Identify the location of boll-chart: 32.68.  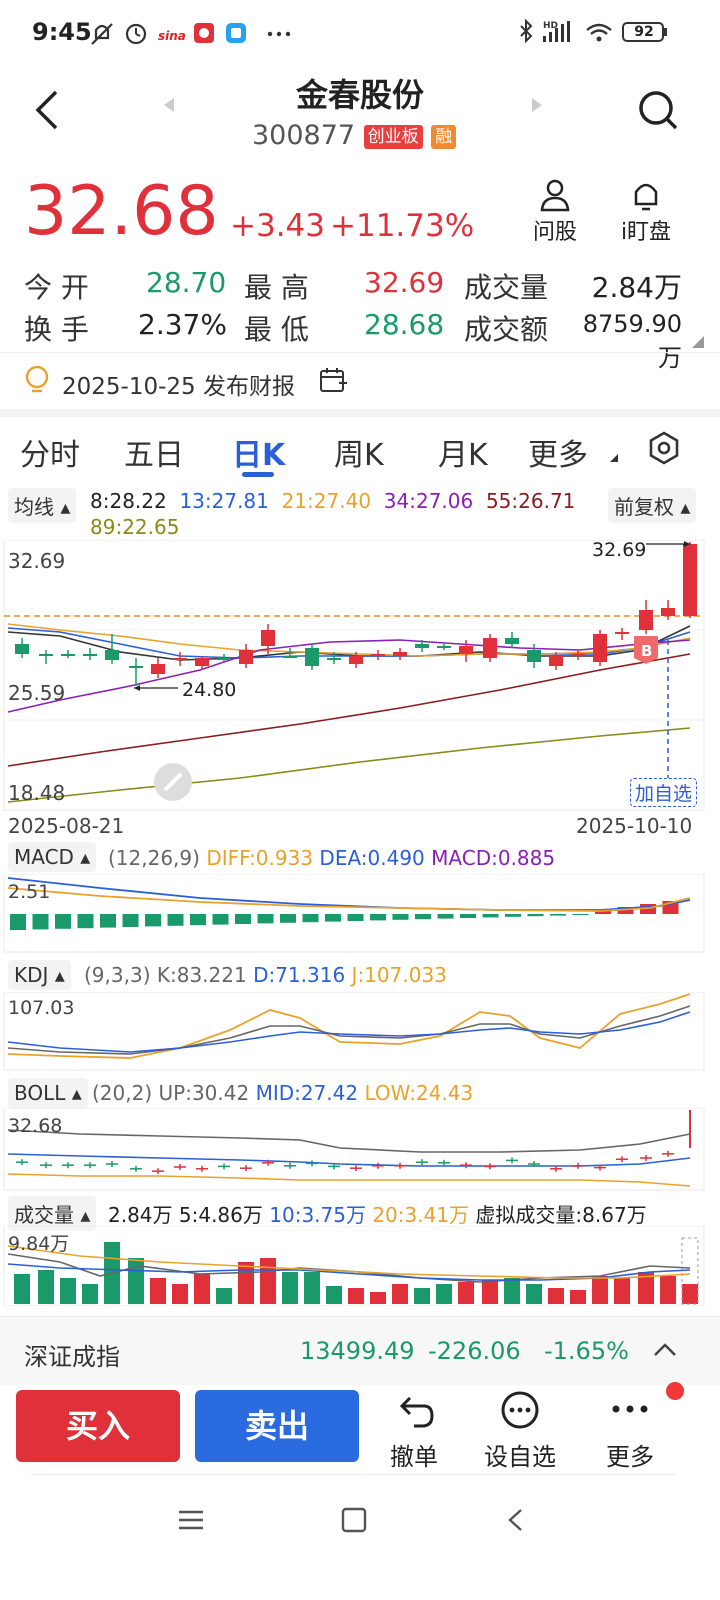
(360, 1150).